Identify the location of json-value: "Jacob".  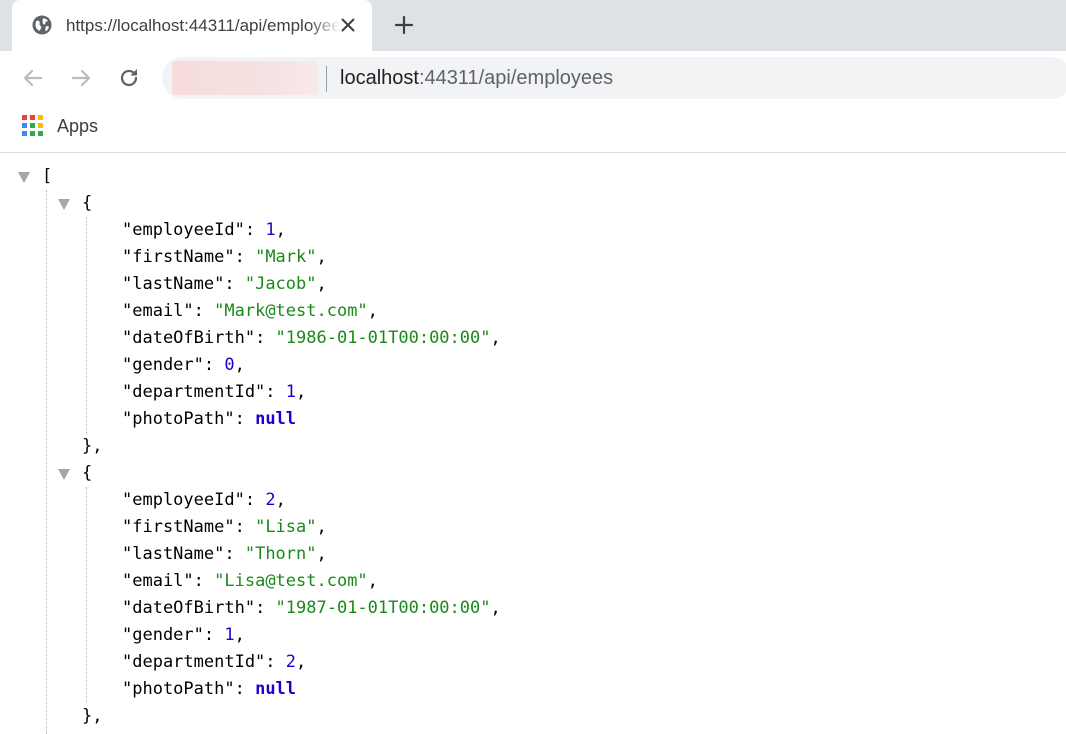
(280, 284).